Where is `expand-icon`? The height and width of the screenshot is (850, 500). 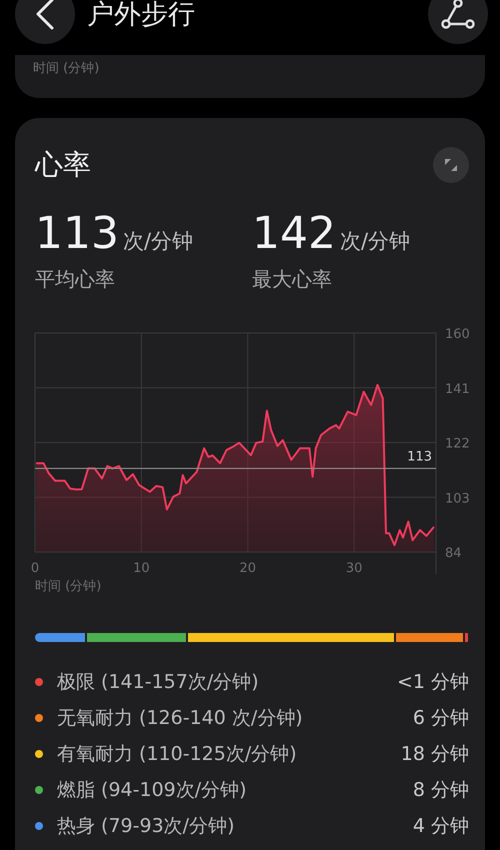 expand-icon is located at coordinates (451, 165).